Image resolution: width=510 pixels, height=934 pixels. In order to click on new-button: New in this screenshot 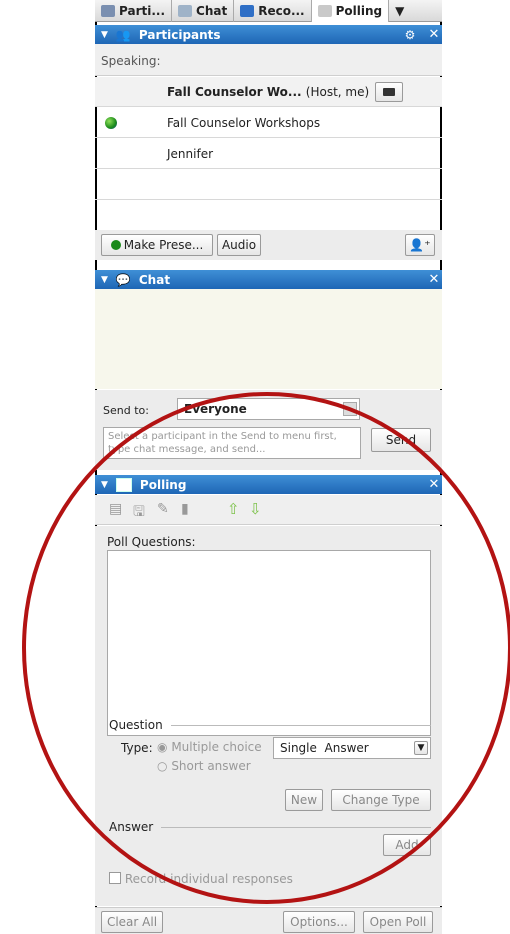, I will do `click(304, 800)`.